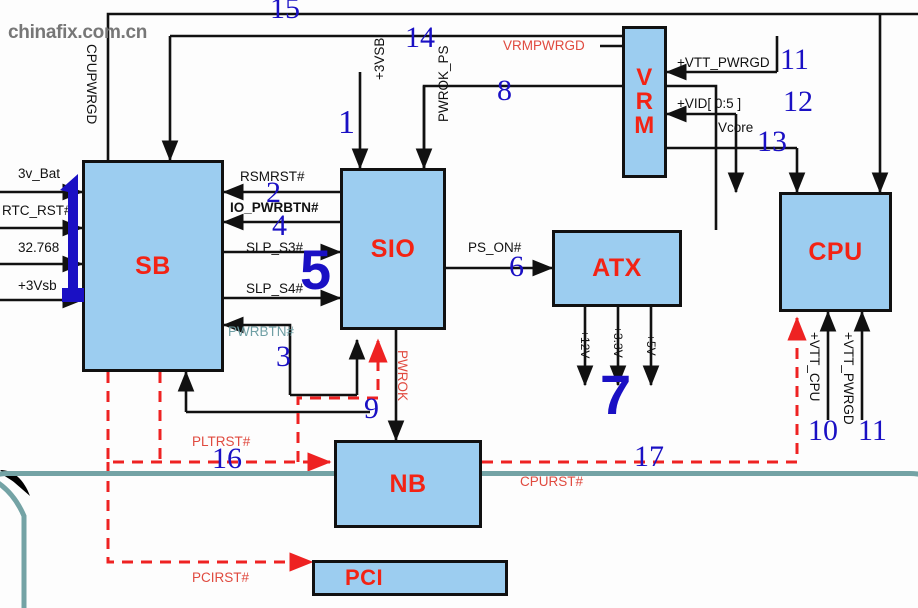 The width and height of the screenshot is (918, 608). Describe the element at coordinates (443, 83) in the screenshot. I see `label-pwrok-ps: PWROK_PS` at that location.